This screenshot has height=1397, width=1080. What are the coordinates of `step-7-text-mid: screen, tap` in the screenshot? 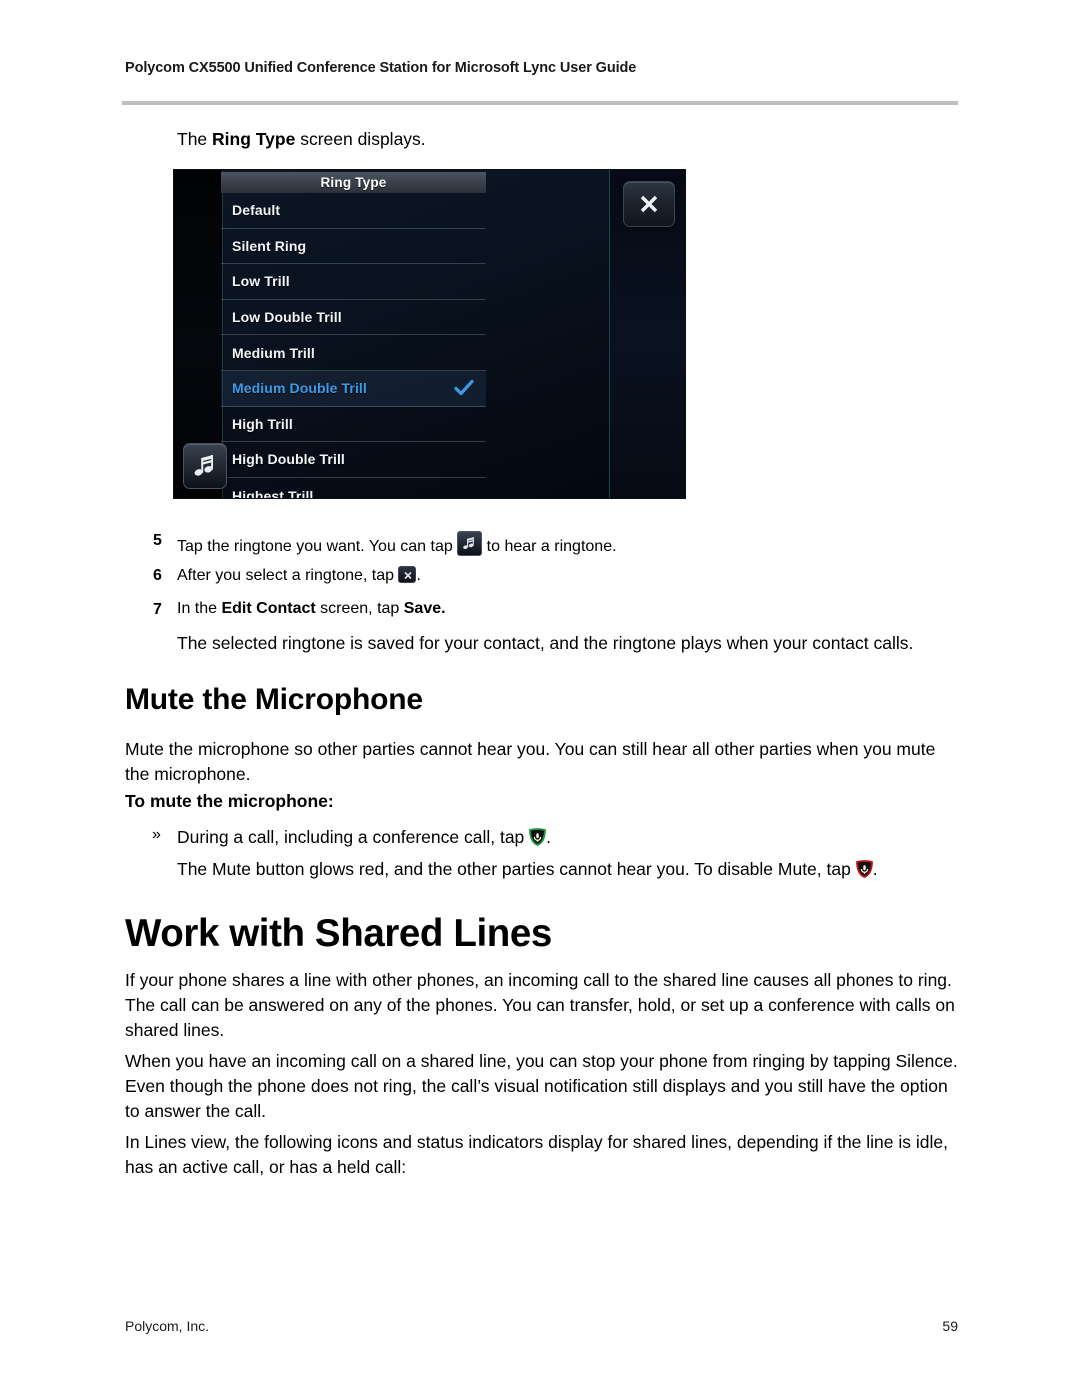 It's located at (359, 608).